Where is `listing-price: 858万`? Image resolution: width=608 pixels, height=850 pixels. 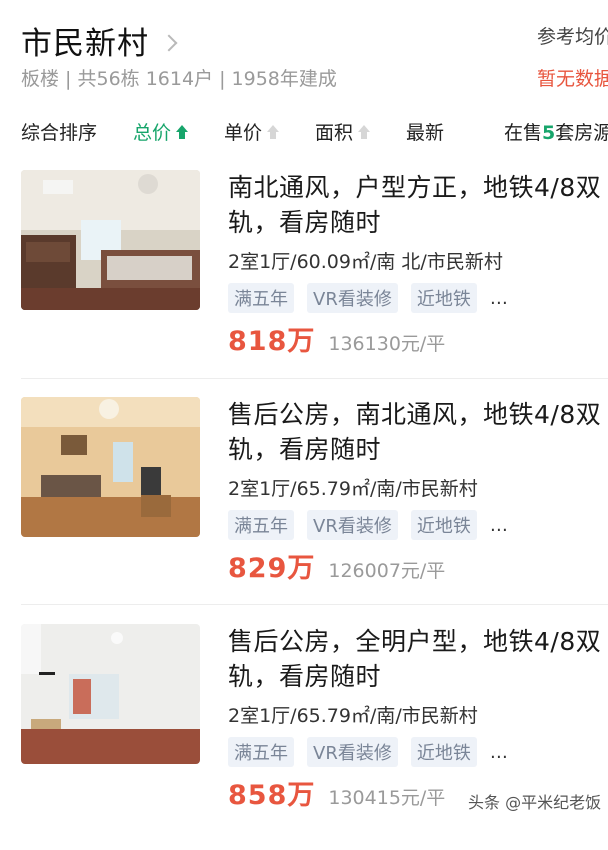 listing-price: 858万 is located at coordinates (272, 795).